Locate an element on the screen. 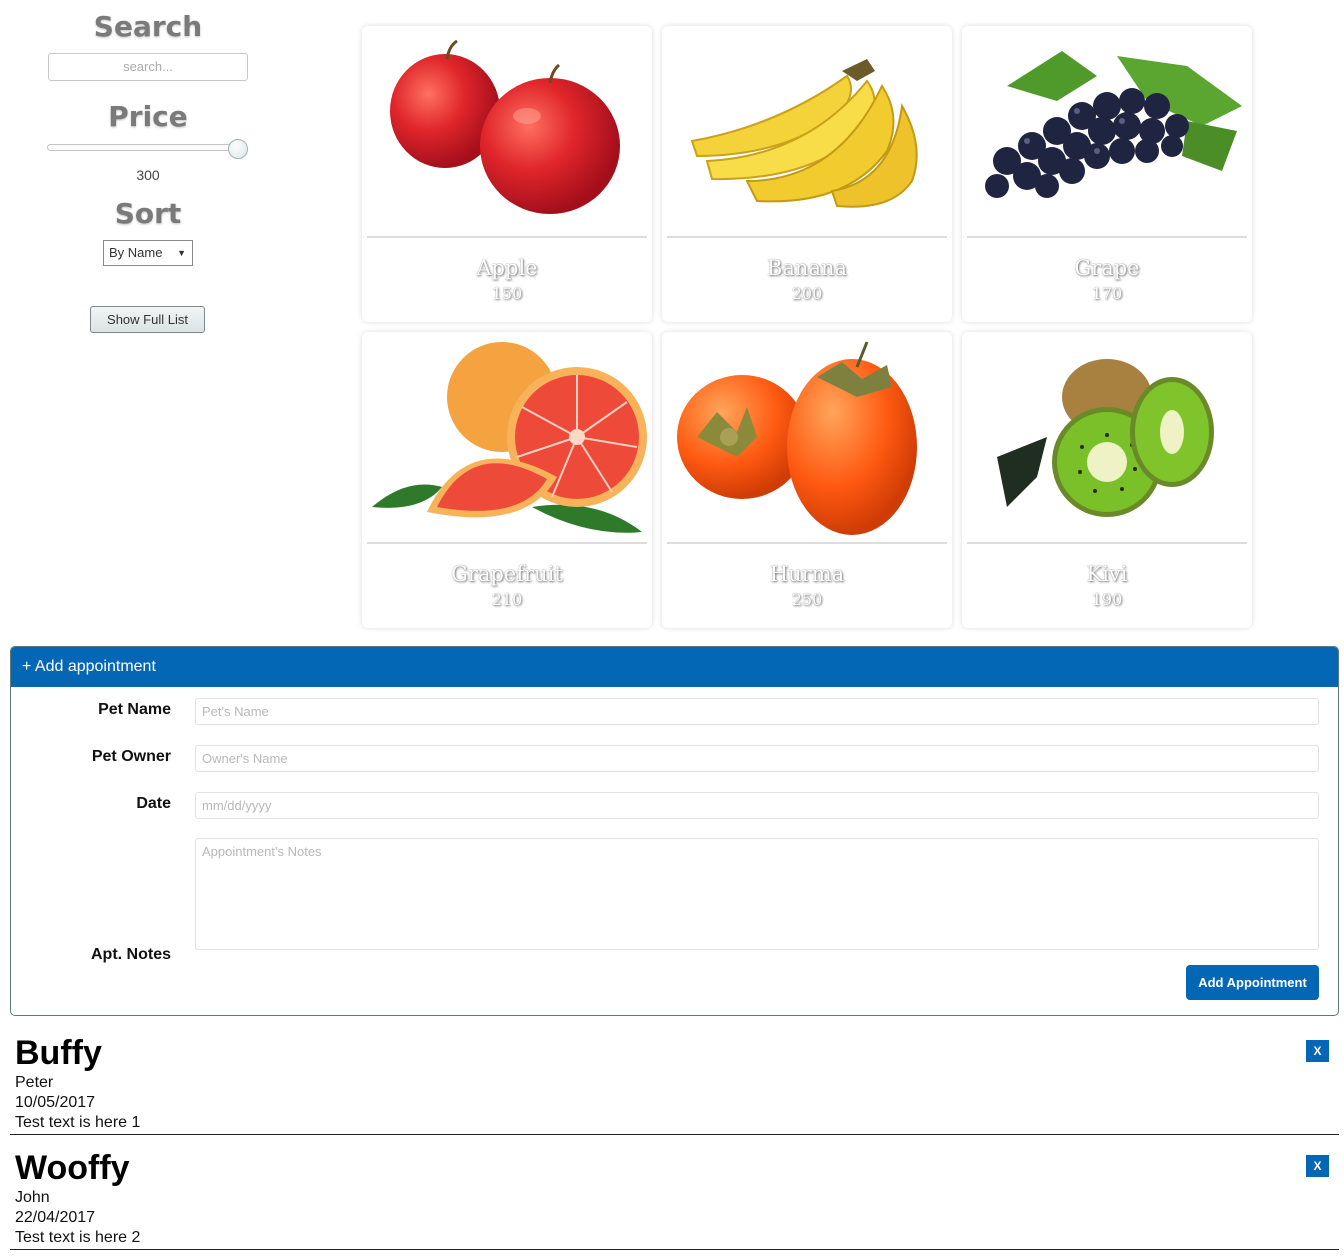  price-value: 300 is located at coordinates (148, 175).